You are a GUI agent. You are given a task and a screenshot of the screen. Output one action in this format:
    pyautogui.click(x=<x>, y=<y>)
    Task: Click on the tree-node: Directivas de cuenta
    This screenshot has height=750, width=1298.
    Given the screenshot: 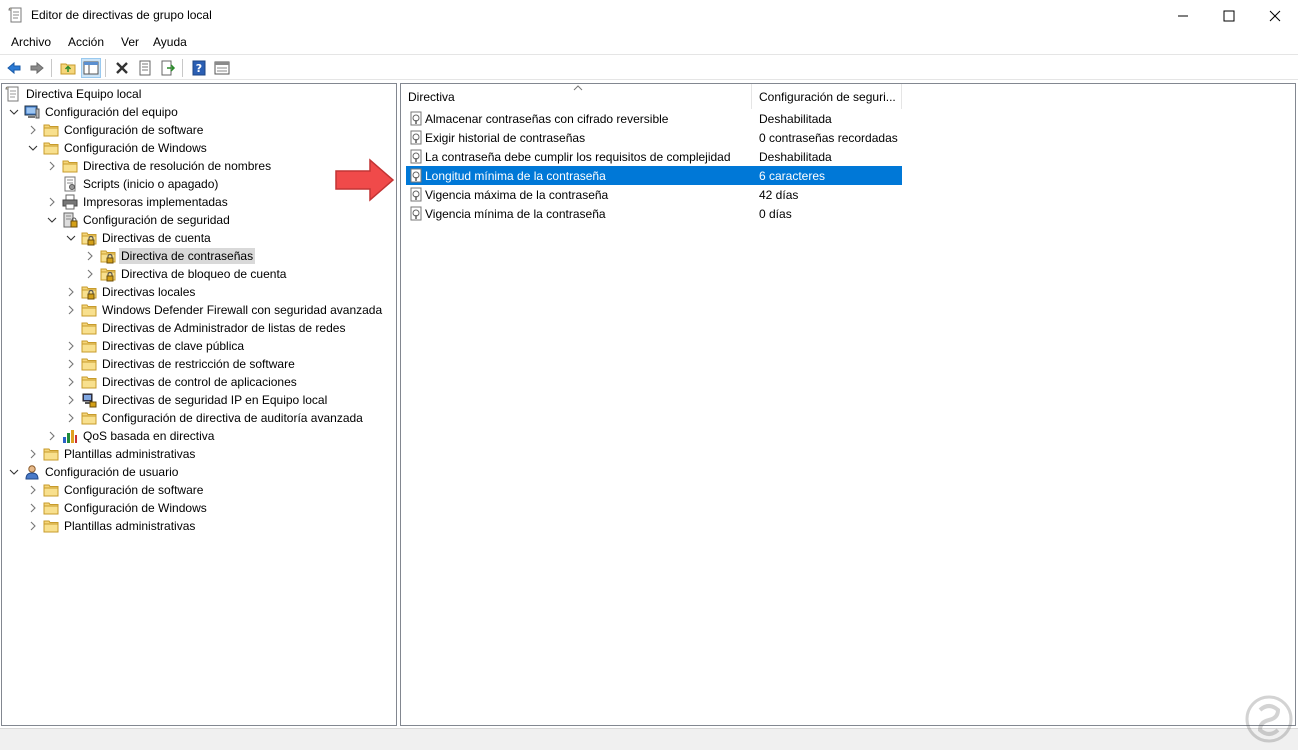 What is the action you would take?
    pyautogui.click(x=139, y=238)
    